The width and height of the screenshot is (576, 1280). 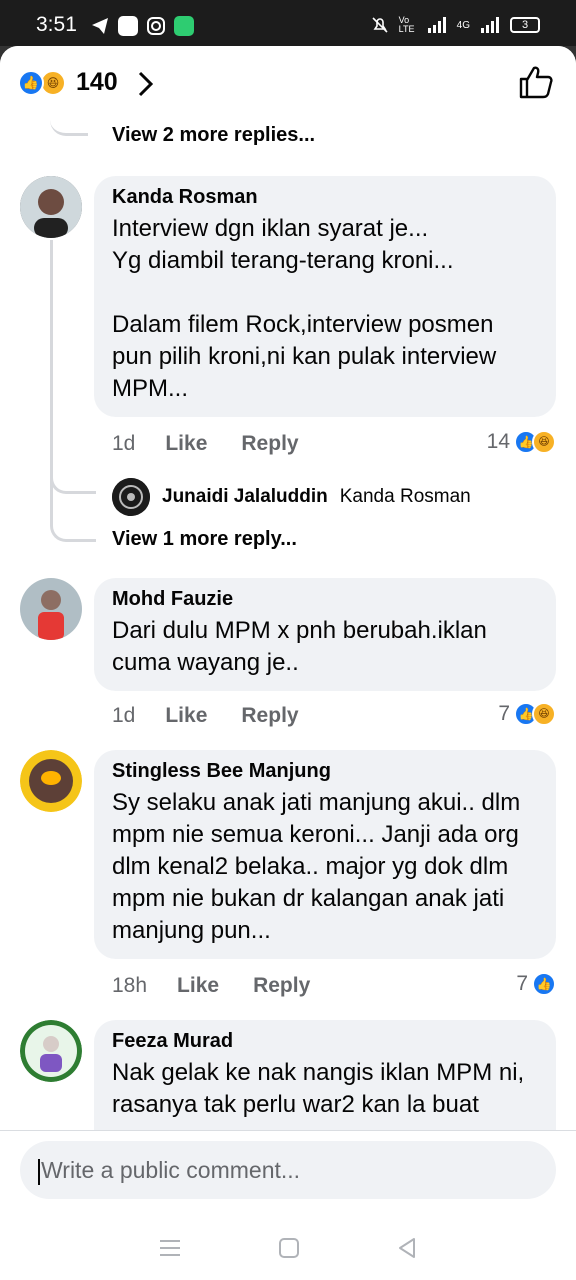 I want to click on mute-bell-icon, so click(x=380, y=25).